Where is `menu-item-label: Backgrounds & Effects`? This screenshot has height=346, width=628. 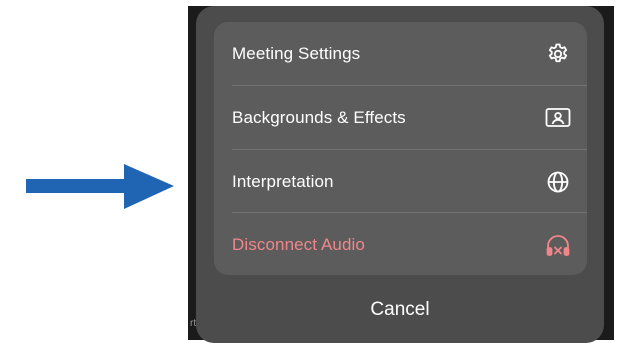 menu-item-label: Backgrounds & Effects is located at coordinates (319, 117).